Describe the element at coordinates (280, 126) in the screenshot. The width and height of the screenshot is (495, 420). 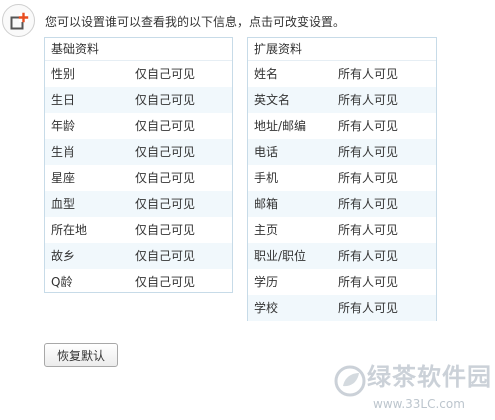
I see `field-label: 地址/邮编` at that location.